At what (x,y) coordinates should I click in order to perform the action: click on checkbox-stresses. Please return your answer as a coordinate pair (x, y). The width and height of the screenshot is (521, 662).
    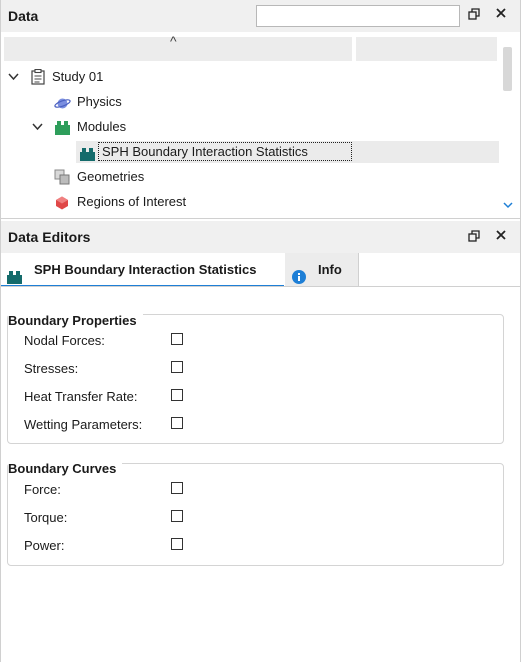
    Looking at the image, I should click on (177, 367).